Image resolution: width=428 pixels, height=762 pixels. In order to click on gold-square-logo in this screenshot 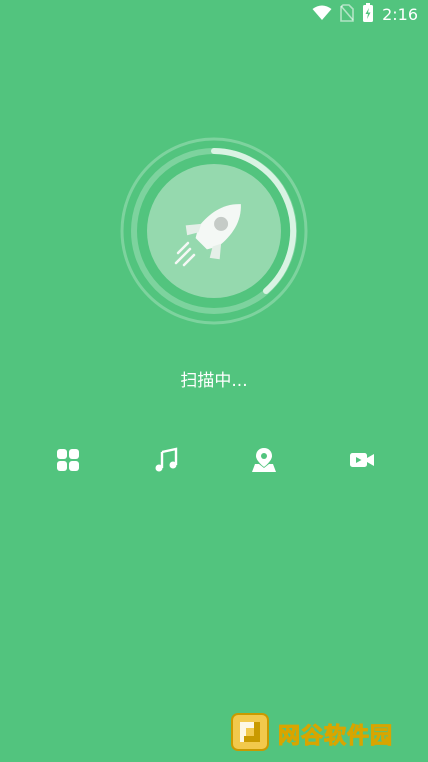, I will do `click(250, 734)`.